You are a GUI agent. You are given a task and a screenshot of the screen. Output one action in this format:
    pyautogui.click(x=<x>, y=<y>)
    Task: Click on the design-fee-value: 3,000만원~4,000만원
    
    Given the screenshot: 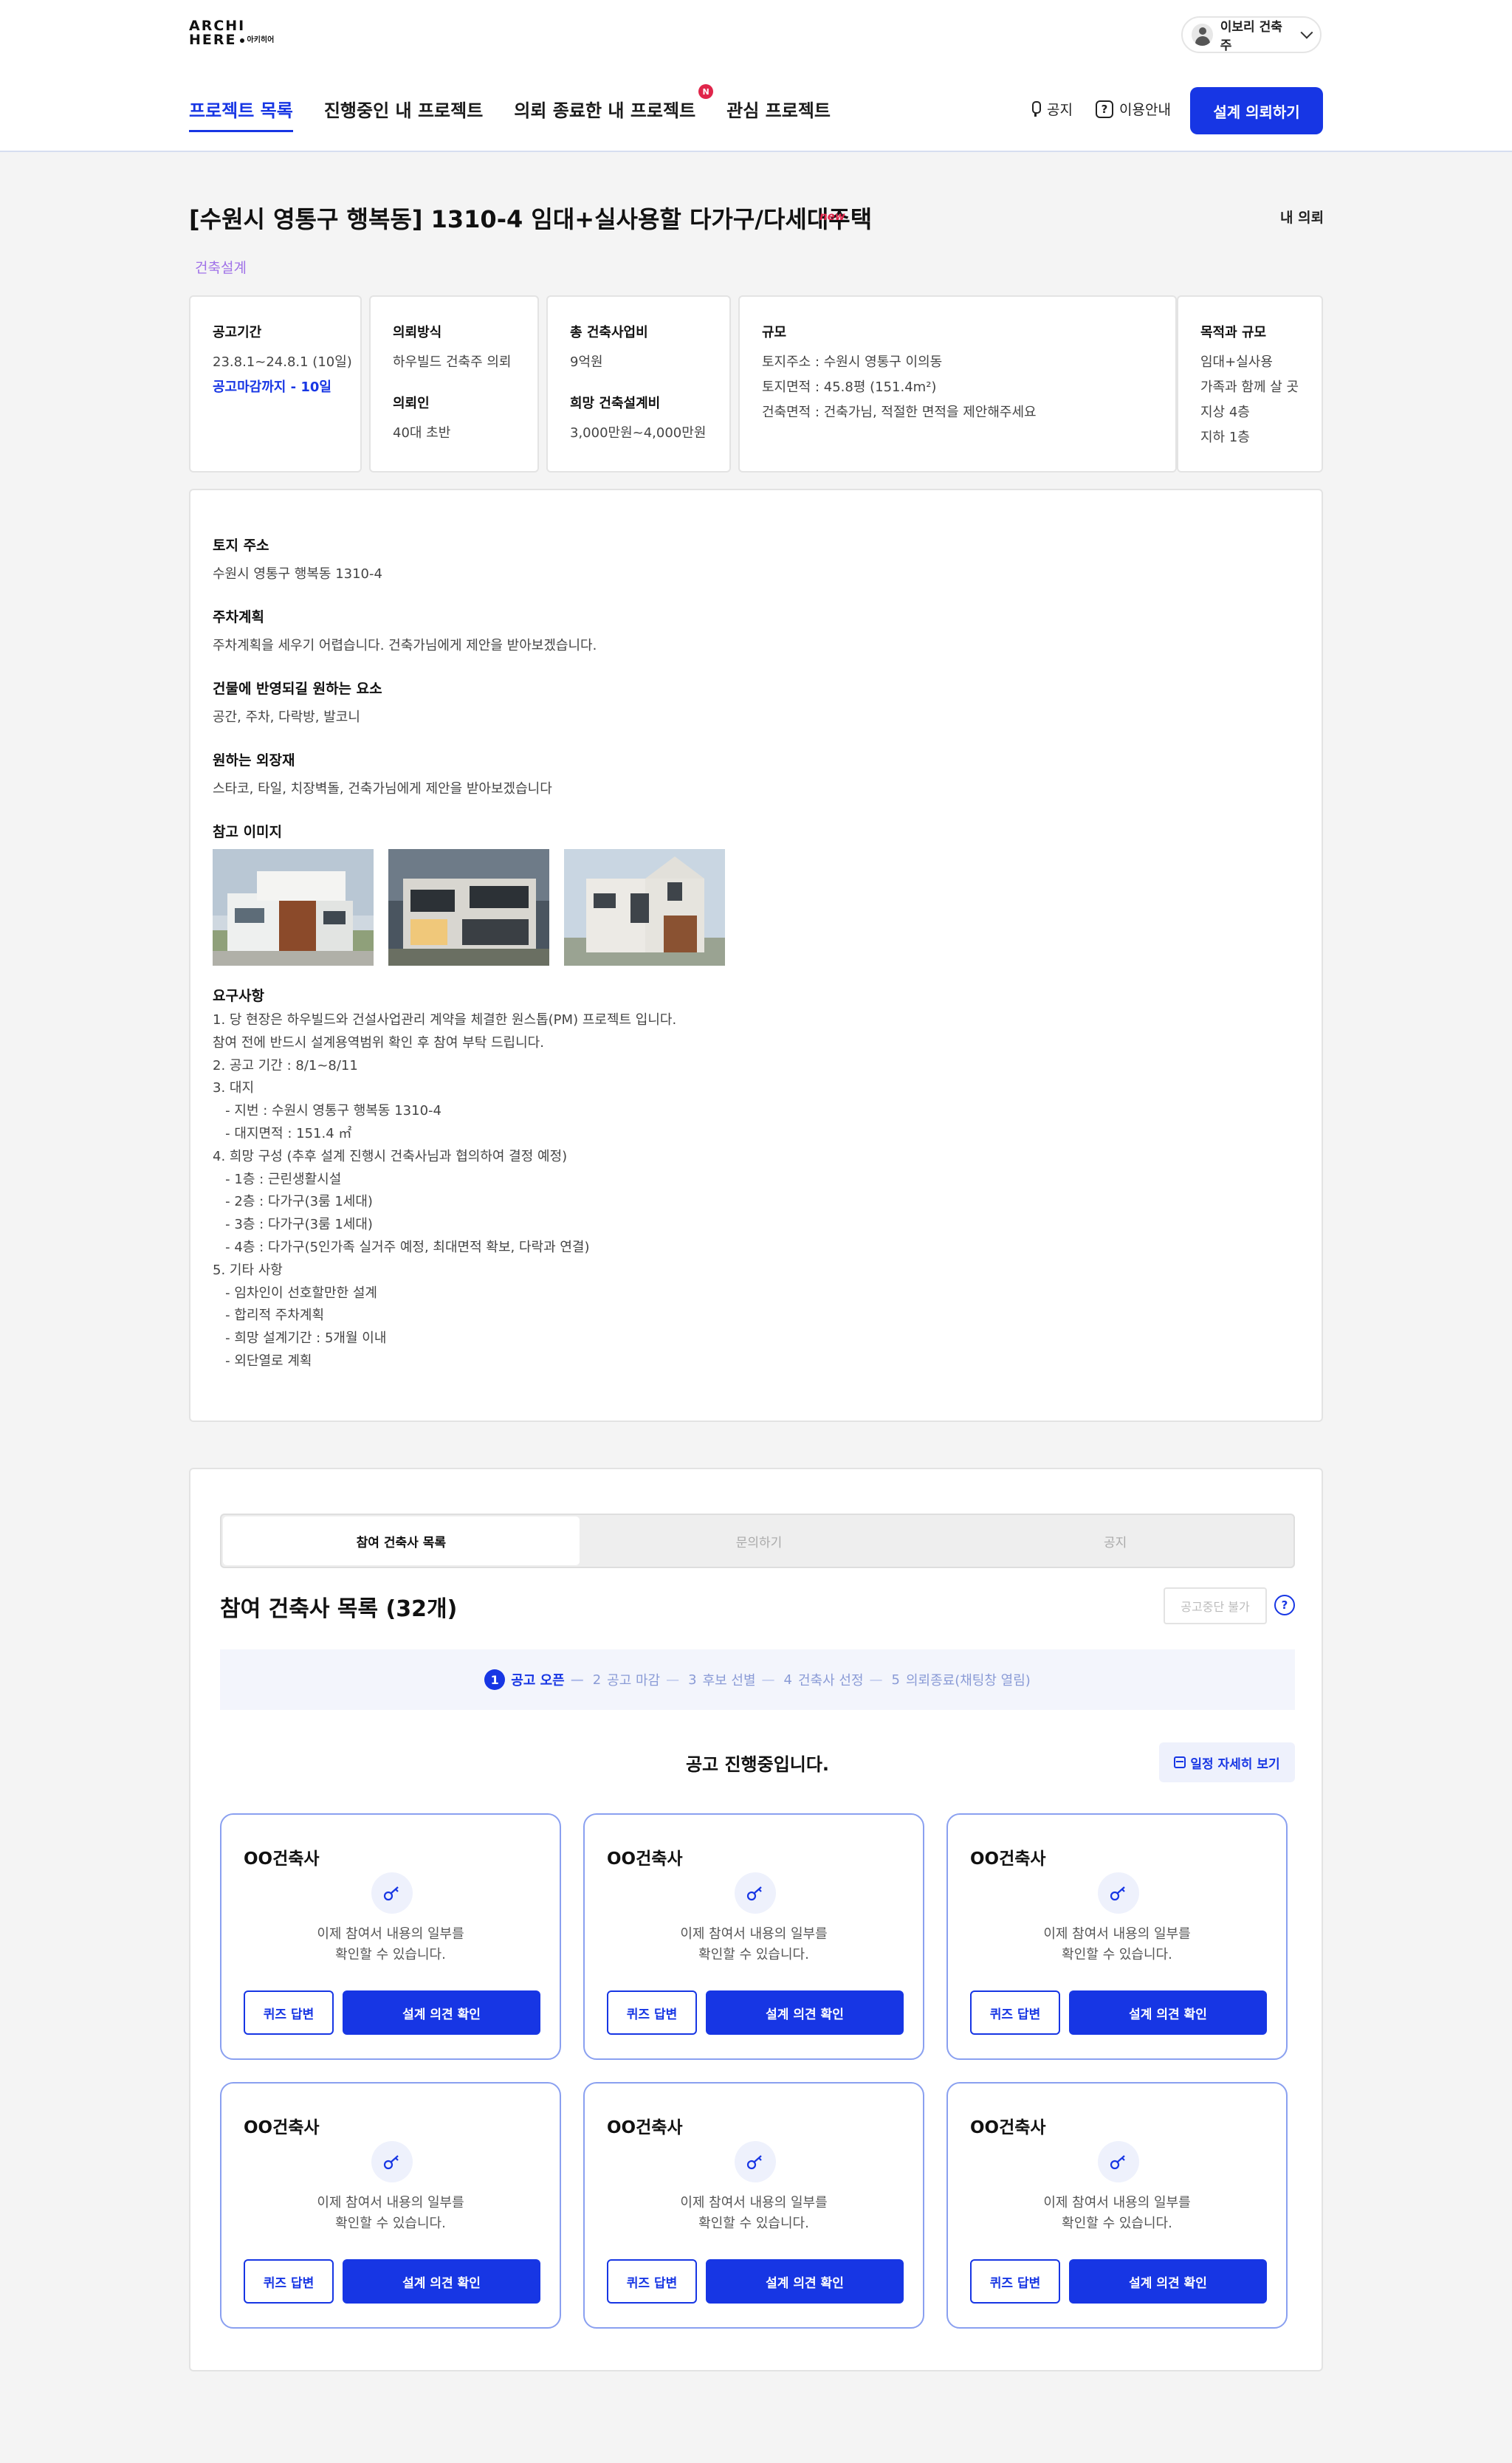 What is the action you would take?
    pyautogui.click(x=638, y=433)
    